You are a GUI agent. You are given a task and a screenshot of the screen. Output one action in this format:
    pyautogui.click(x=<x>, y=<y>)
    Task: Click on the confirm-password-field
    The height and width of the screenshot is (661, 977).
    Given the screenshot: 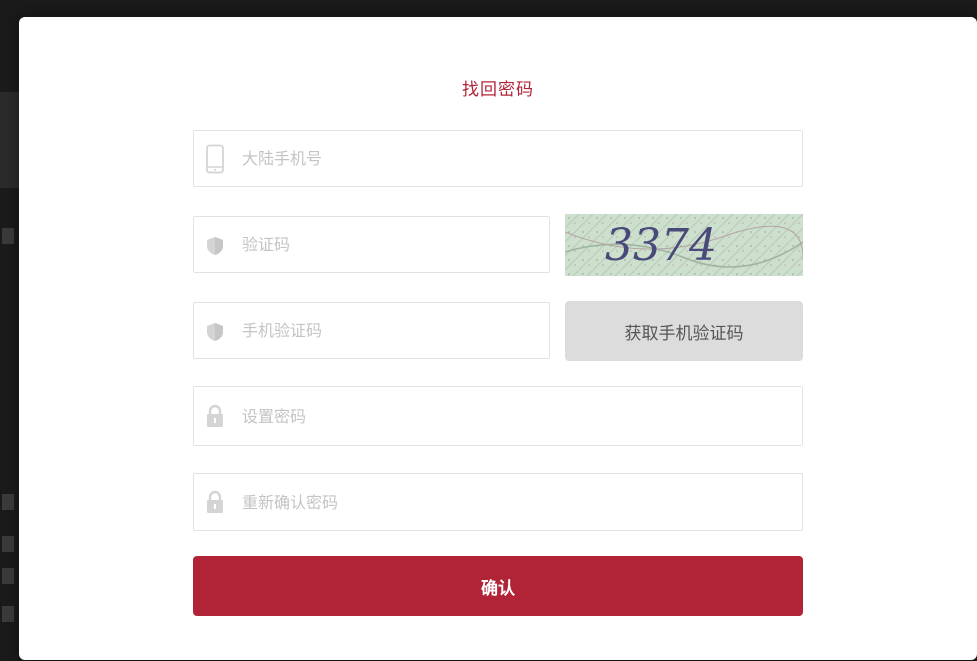 What is the action you would take?
    pyautogui.click(x=498, y=502)
    